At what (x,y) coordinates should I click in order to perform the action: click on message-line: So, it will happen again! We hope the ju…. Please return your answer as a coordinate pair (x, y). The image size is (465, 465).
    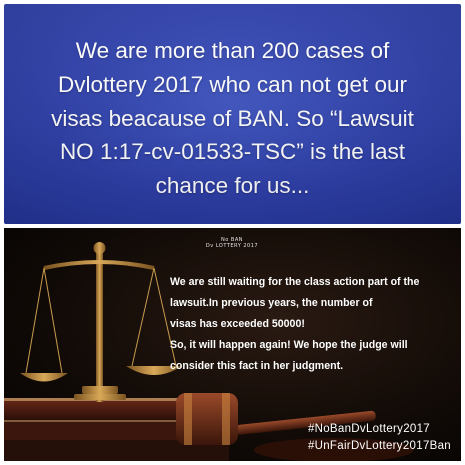
    Looking at the image, I should click on (289, 345).